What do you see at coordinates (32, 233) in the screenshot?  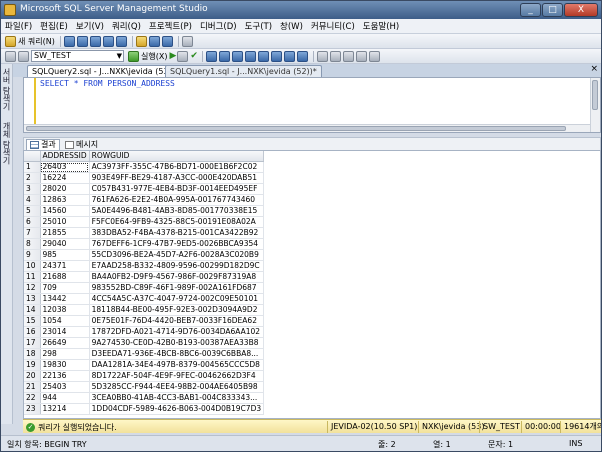 I see `row-number-cell: 7` at bounding box center [32, 233].